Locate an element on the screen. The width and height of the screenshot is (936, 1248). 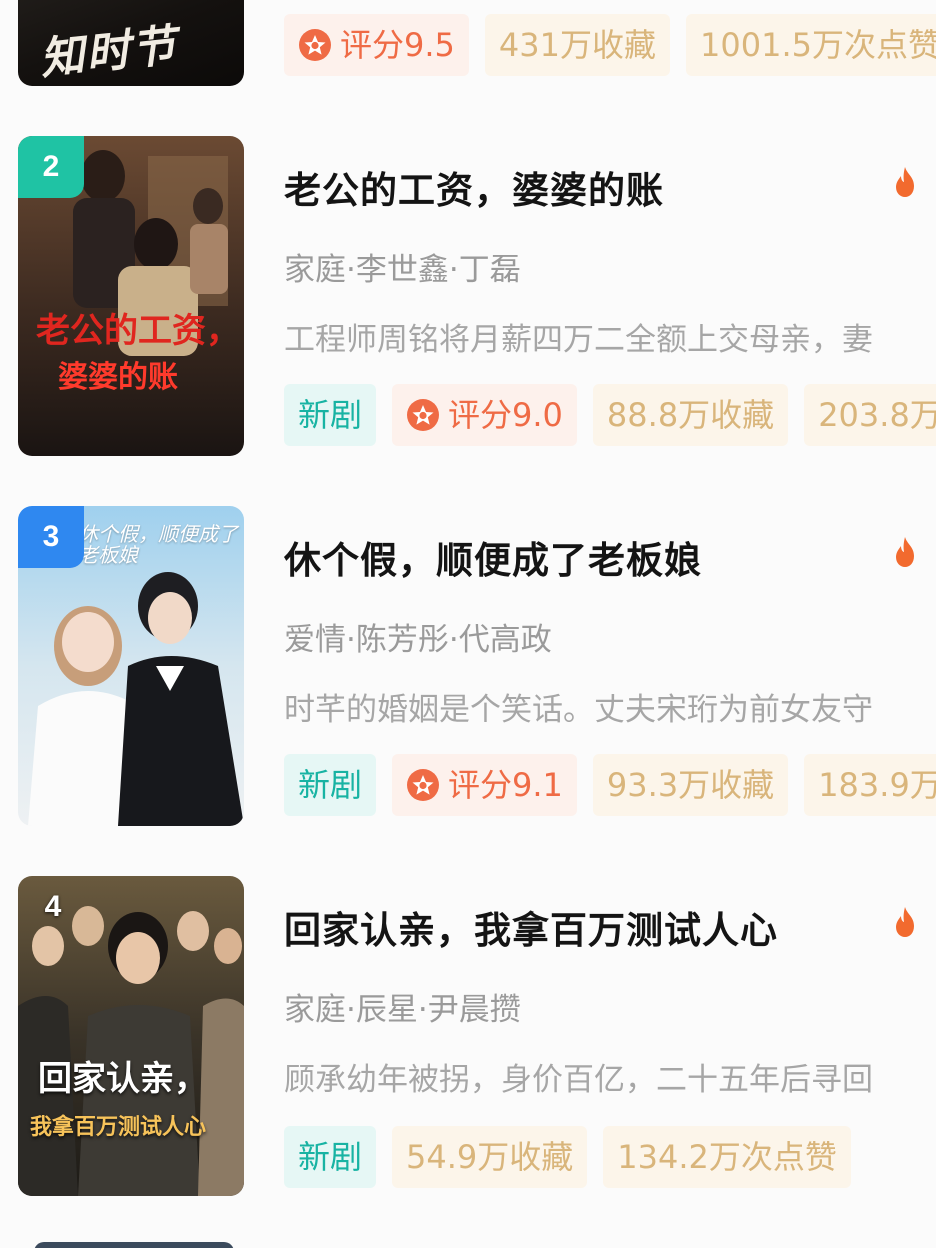
rank-badge: 3 is located at coordinates (51, 537).